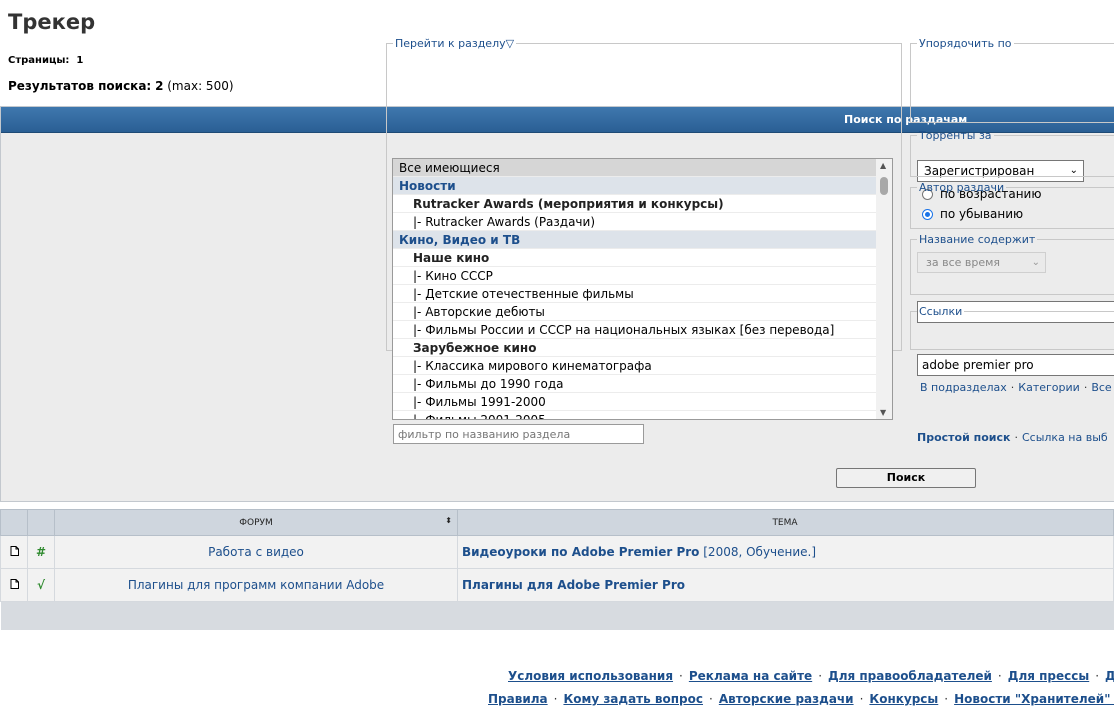  Describe the element at coordinates (977, 239) in the screenshot. I see `title-legend: Название содержит` at that location.